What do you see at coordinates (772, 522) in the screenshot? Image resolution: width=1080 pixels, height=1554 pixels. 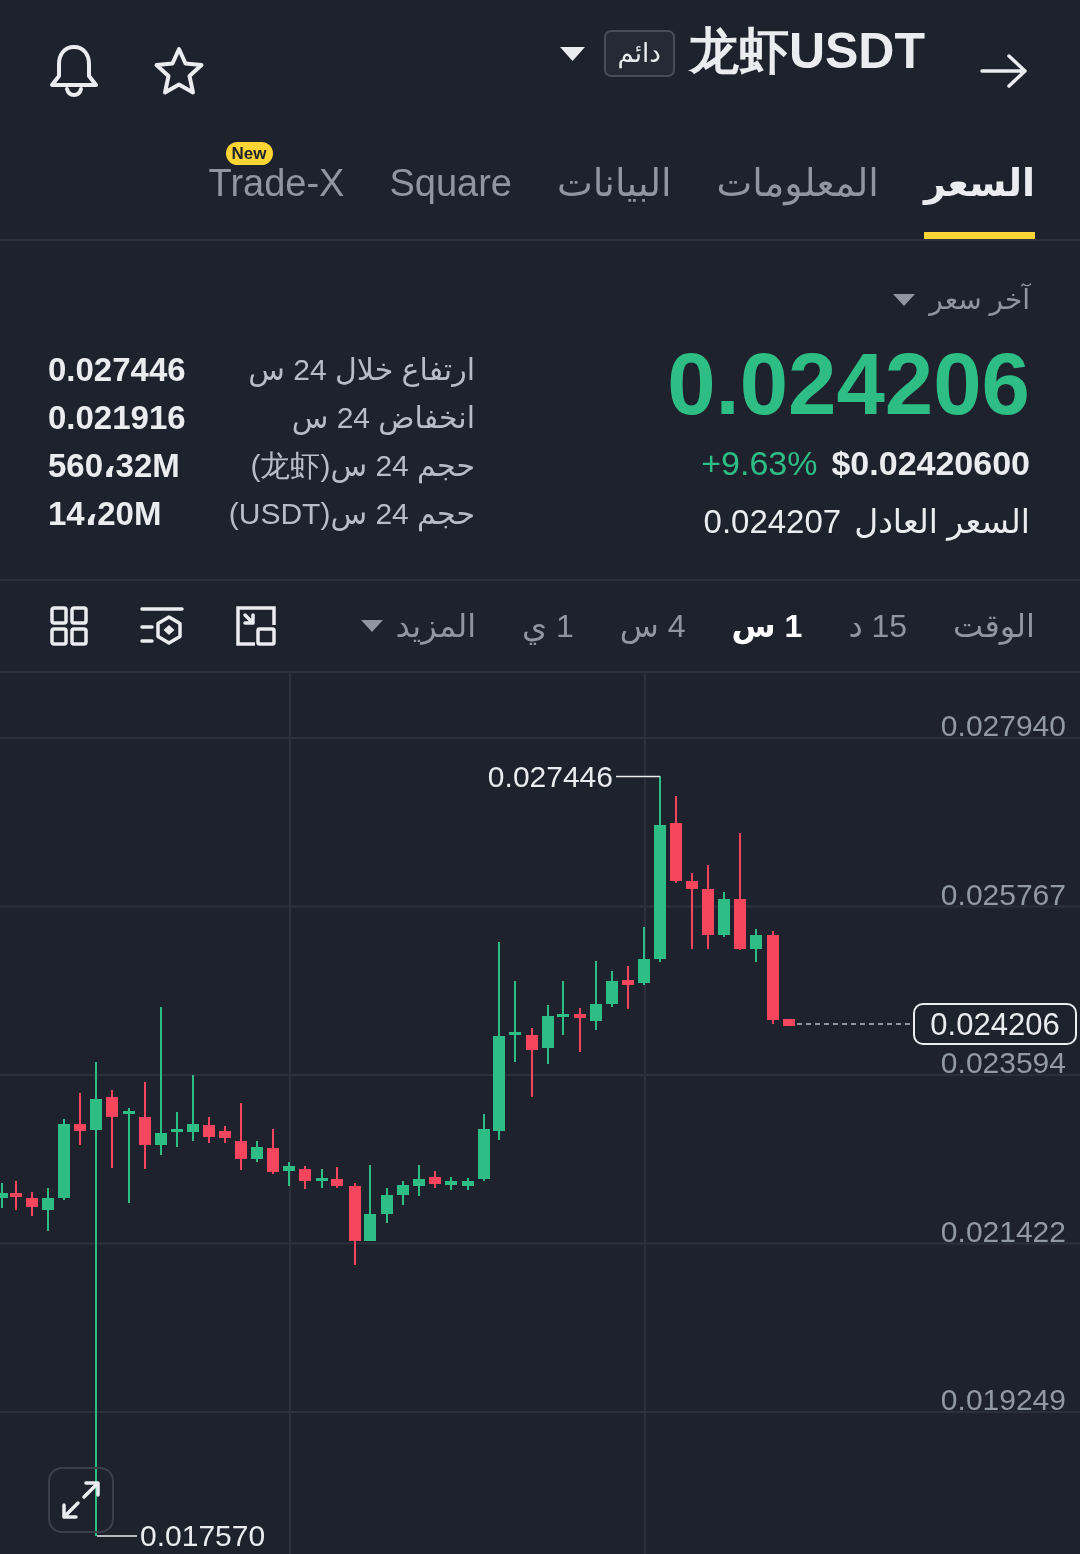 I see `fair-price: 0.024207` at bounding box center [772, 522].